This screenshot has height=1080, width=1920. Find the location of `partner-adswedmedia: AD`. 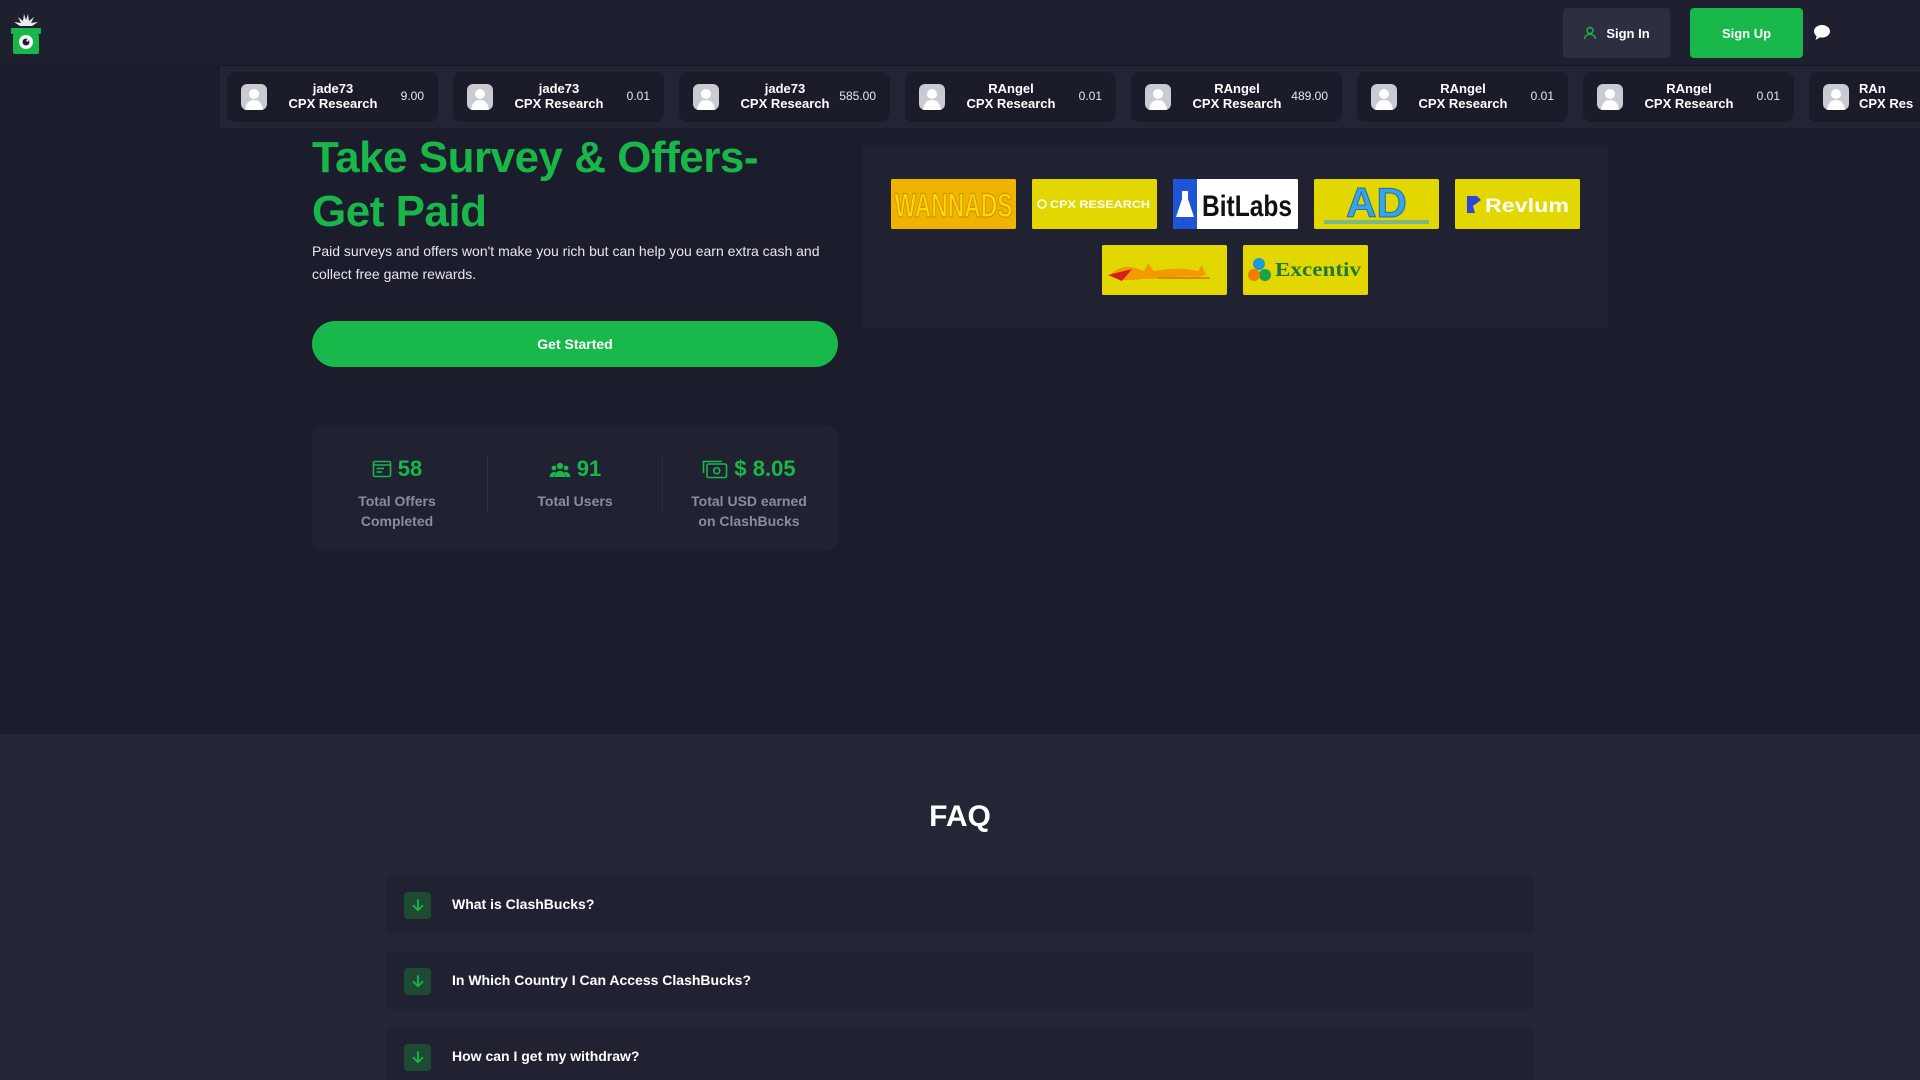

partner-adswedmedia: AD is located at coordinates (1376, 204).